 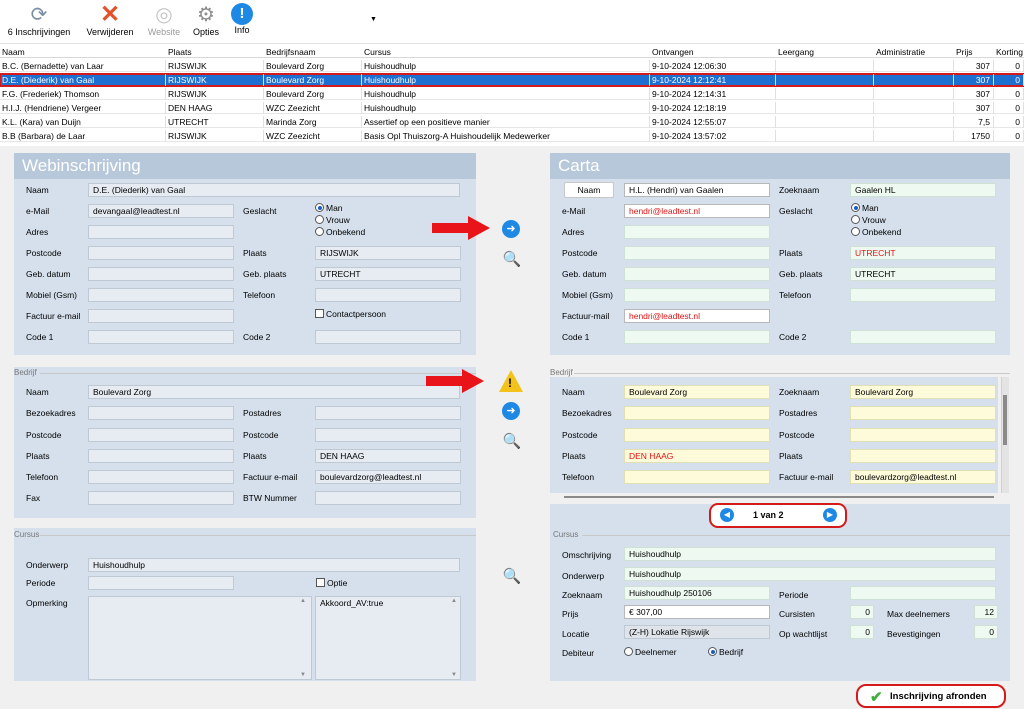 I want to click on carta-gebdatum-field, so click(x=697, y=274).